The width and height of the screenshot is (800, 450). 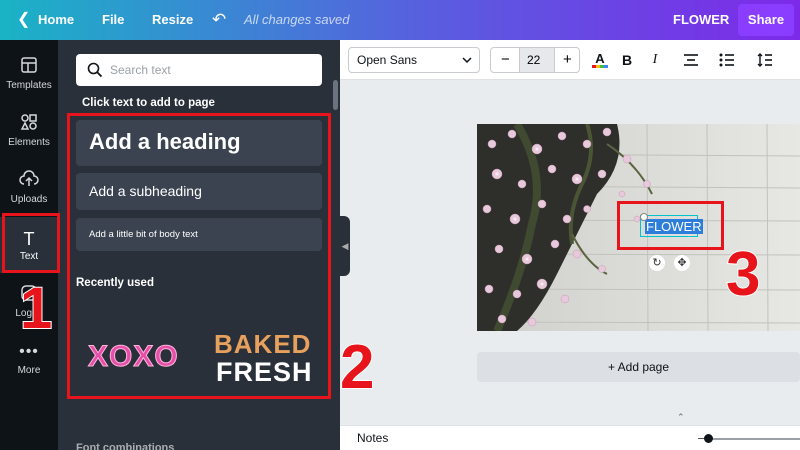 What do you see at coordinates (29, 85) in the screenshot?
I see `nav-label: Templates` at bounding box center [29, 85].